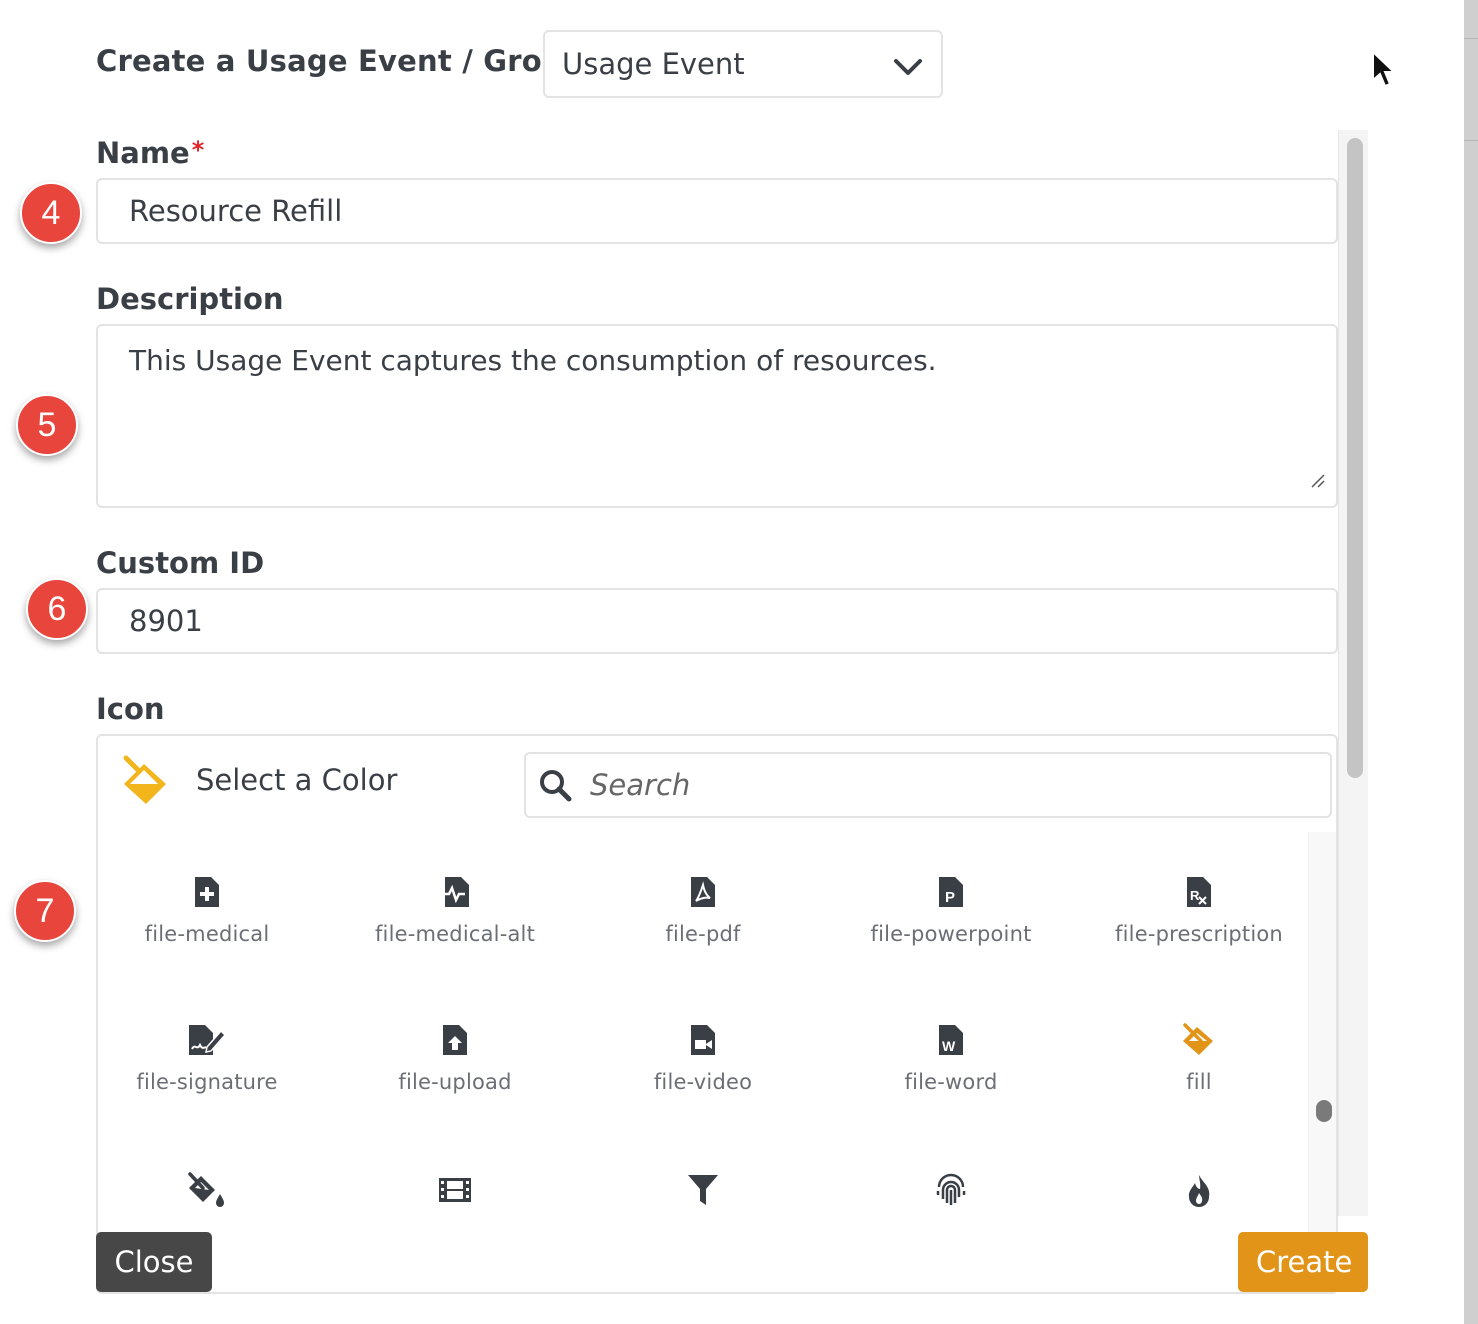 The image size is (1478, 1324). I want to click on icon-grid-scrollbar, so click(1322, 1062).